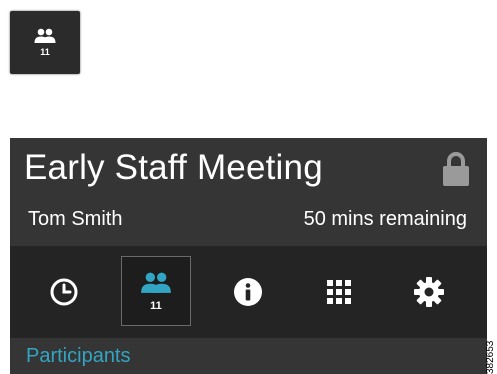  I want to click on lock-icon, so click(456, 169).